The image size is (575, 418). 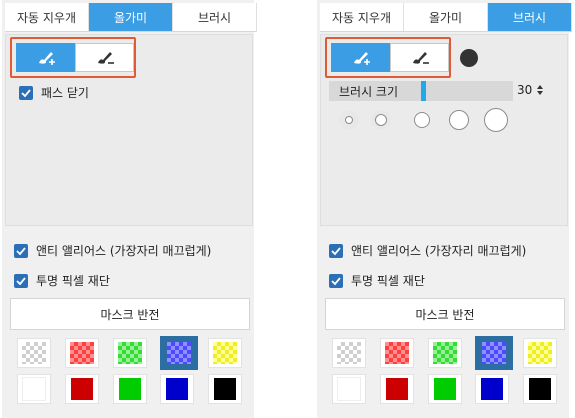 What do you see at coordinates (381, 120) in the screenshot?
I see `brush-size-preset-s-ring` at bounding box center [381, 120].